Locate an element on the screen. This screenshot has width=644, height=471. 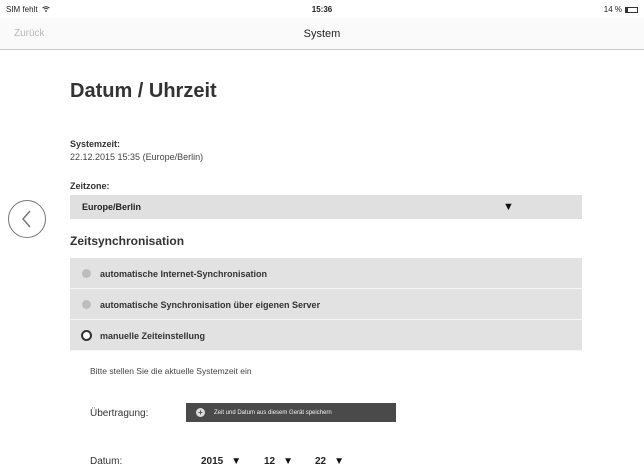
plus-circle-icon: + is located at coordinates (200, 412).